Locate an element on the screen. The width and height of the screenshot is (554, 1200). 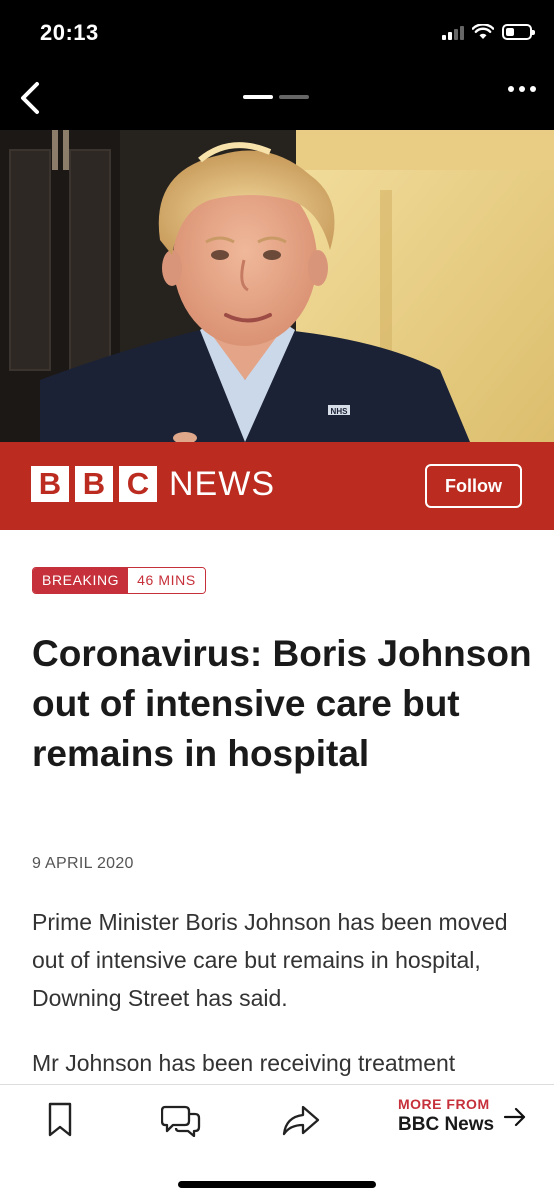
breaking-label: BREAKING is located at coordinates (81, 580).